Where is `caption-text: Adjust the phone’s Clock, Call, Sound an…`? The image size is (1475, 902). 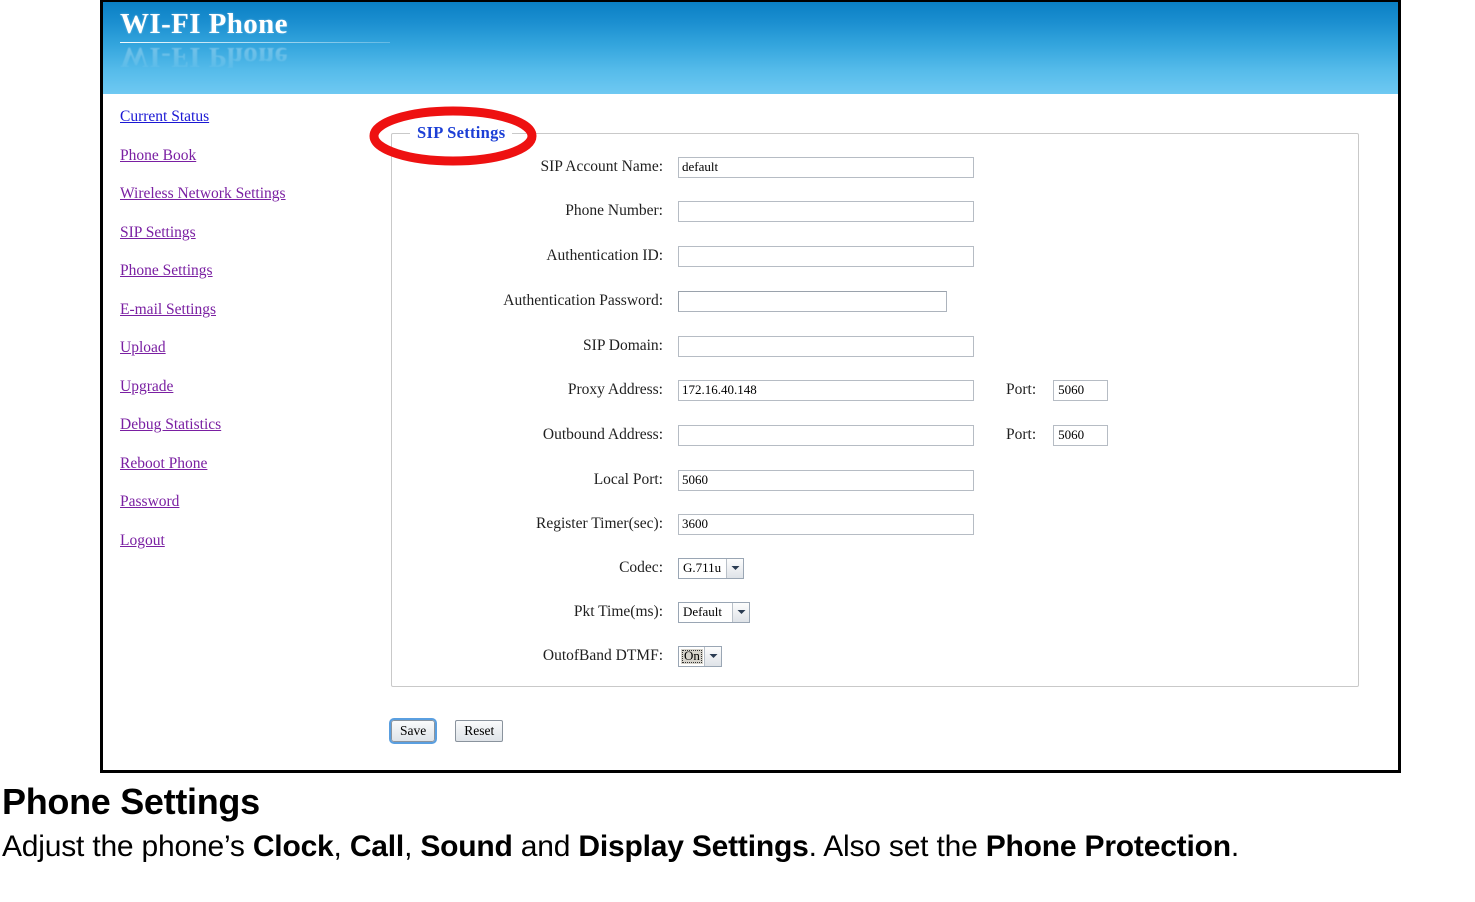
caption-text: Adjust the phone’s Clock, Call, Sound an… is located at coordinates (620, 846).